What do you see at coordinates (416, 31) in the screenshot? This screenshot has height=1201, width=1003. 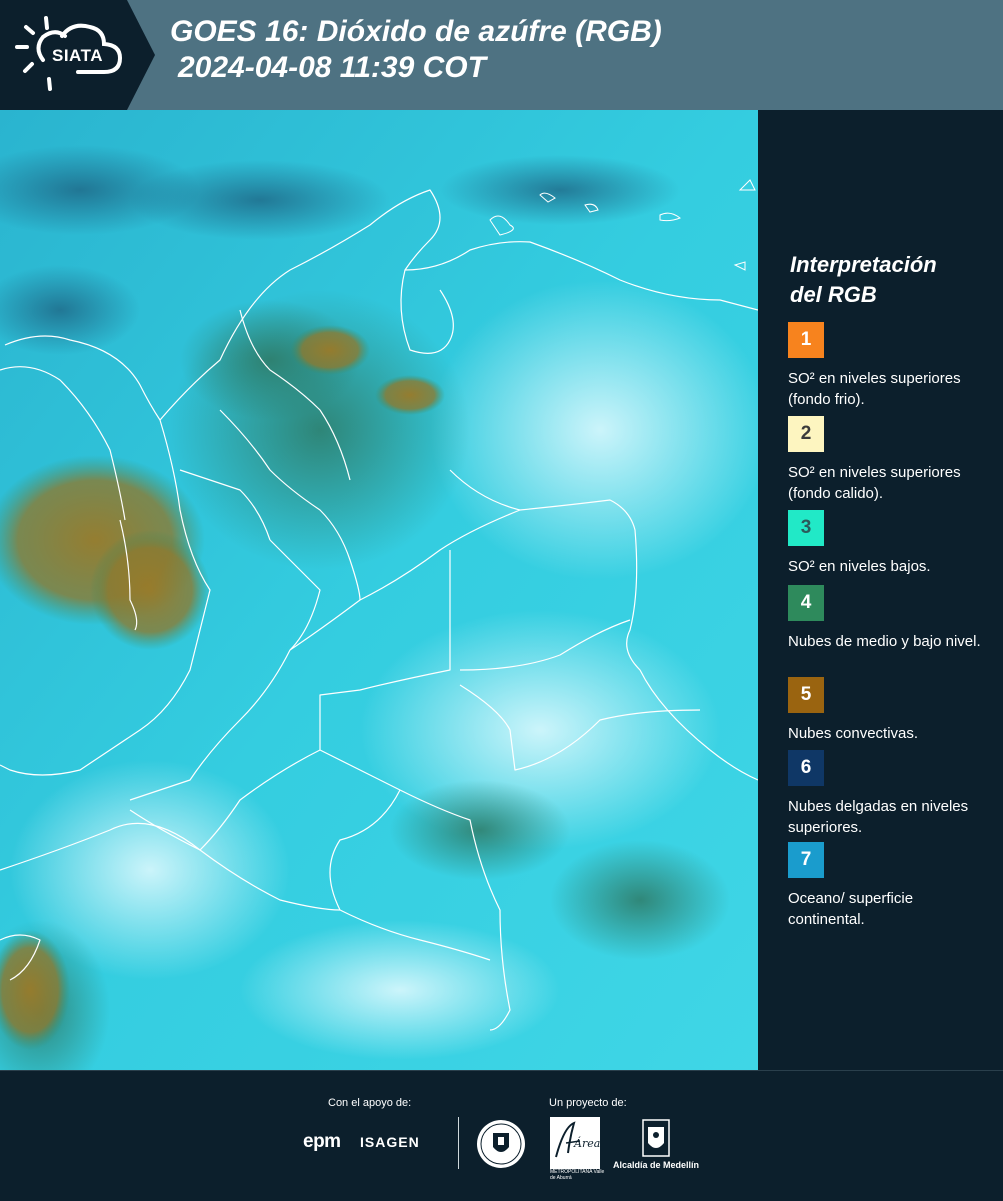 I see `title-line-1: GOES 16: Dióxido de azúfre (RGB)` at bounding box center [416, 31].